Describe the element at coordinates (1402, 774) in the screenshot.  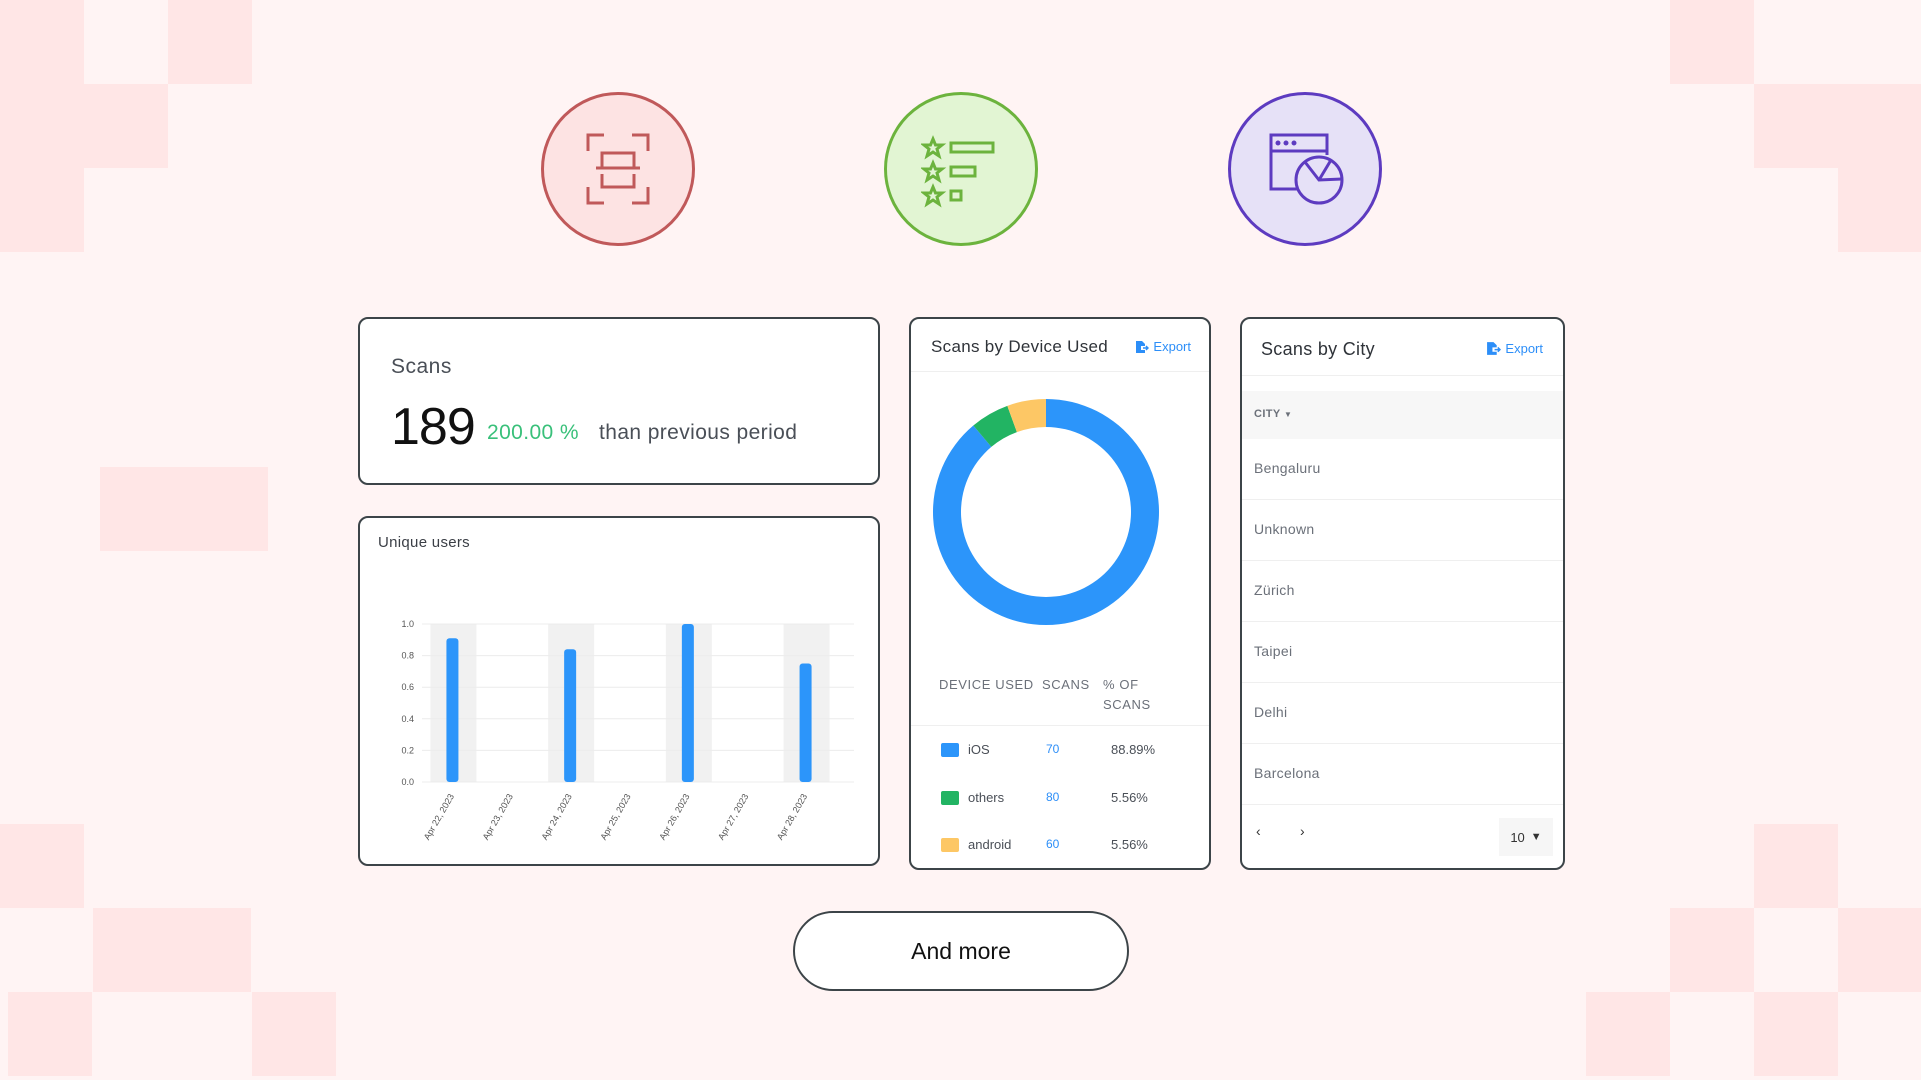
I see `city-row: Barcelona` at that location.